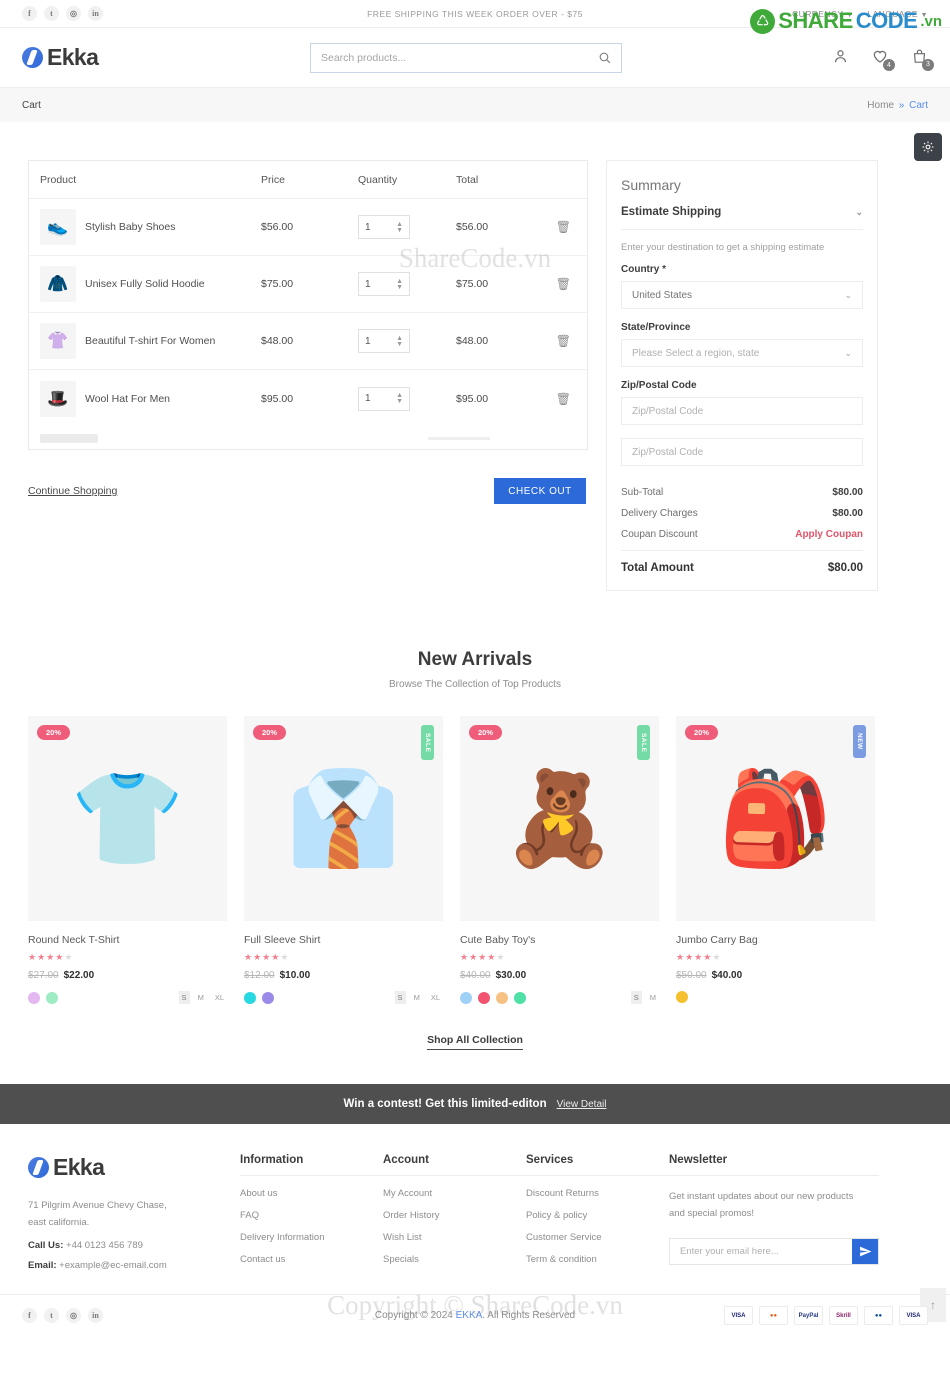 This screenshot has height=1374, width=950. What do you see at coordinates (308, 491) in the screenshot?
I see `cart-actions: Continue Shopping CHECK OUT` at bounding box center [308, 491].